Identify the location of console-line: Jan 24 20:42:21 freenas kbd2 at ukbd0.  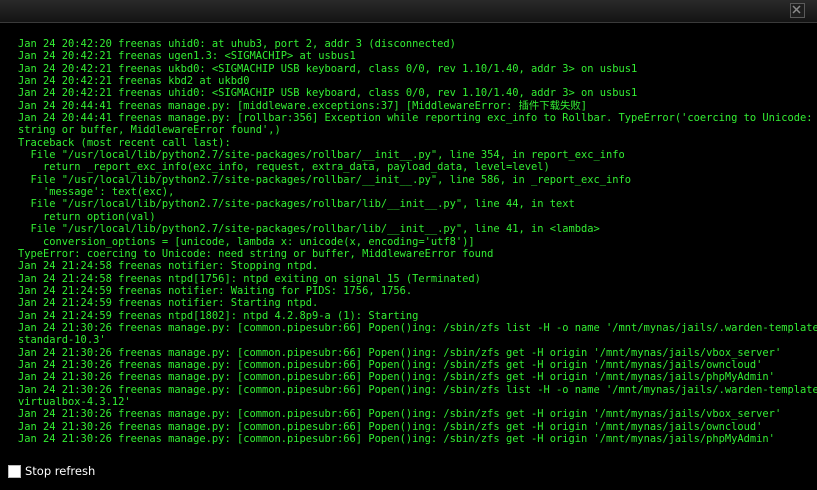
(134, 81).